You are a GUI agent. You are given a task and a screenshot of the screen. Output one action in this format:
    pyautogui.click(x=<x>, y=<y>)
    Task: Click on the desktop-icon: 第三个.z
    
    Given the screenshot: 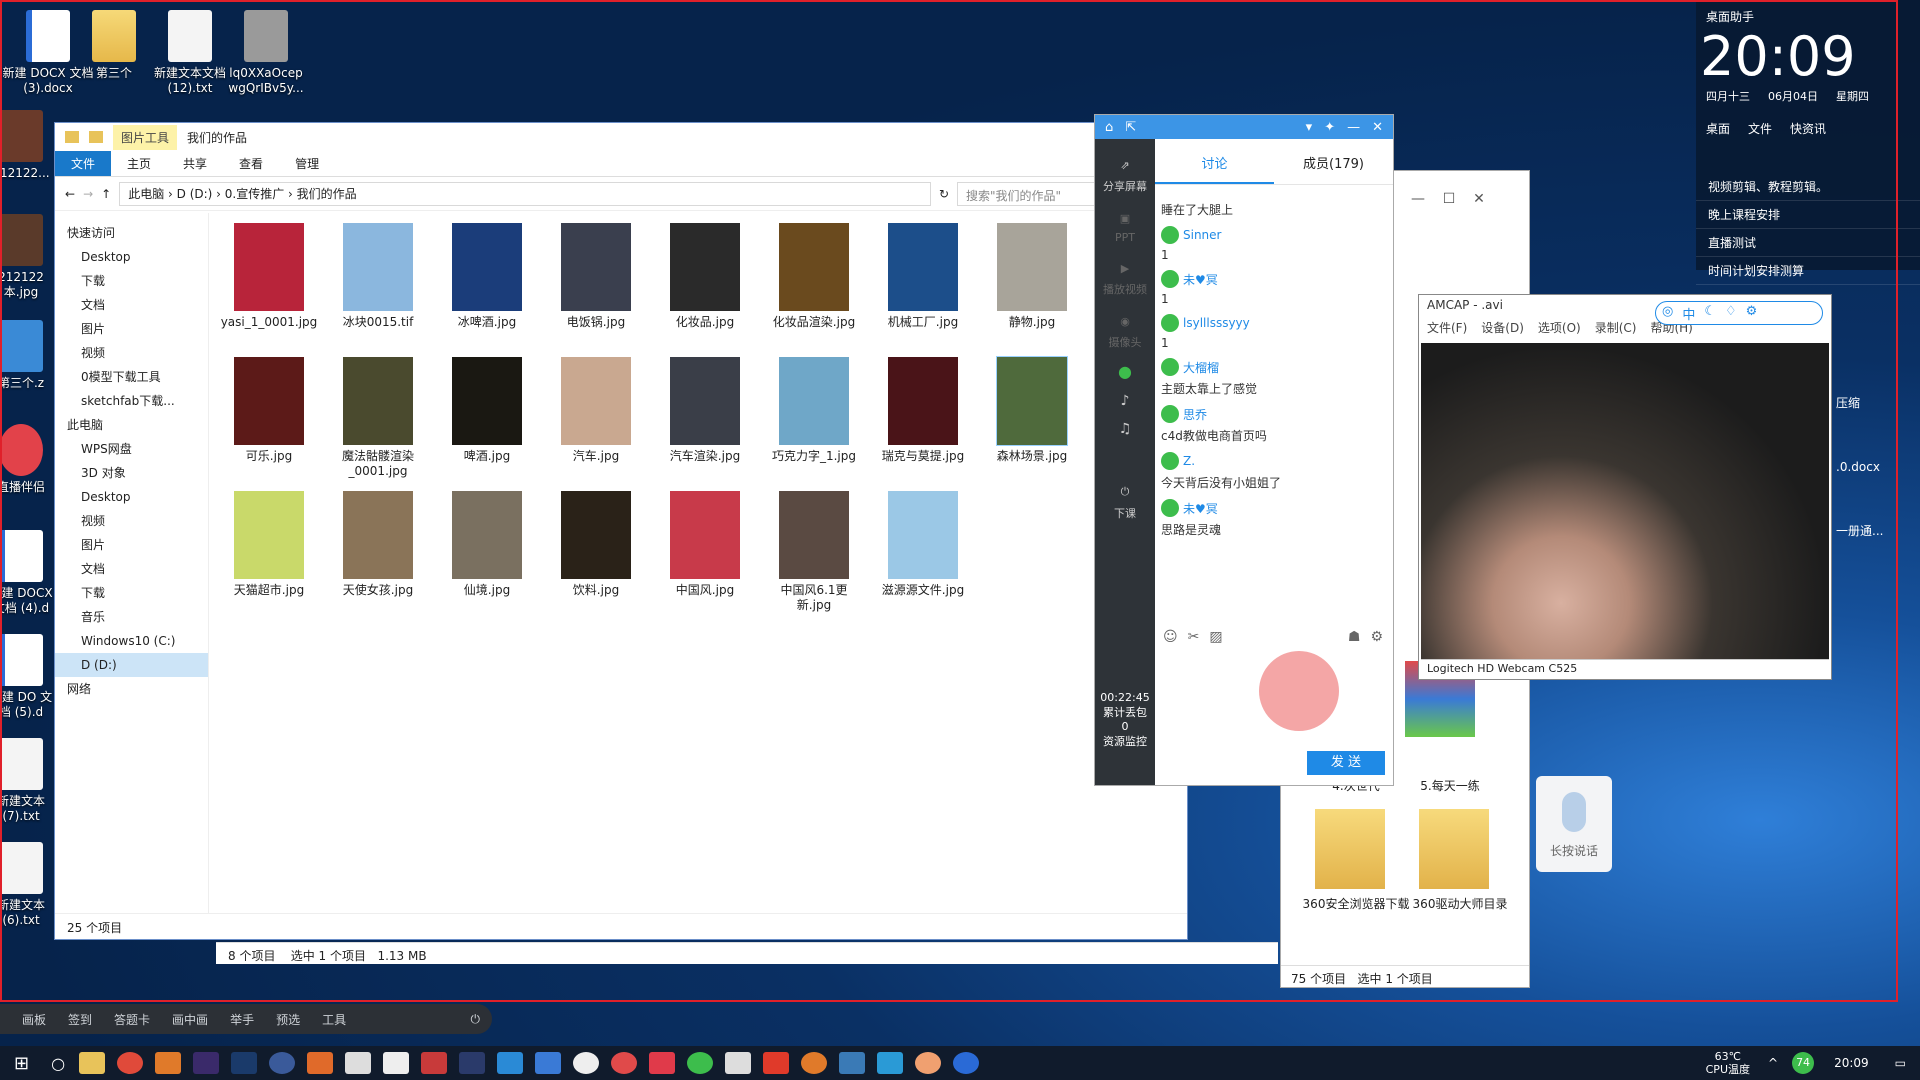 What is the action you would take?
    pyautogui.click(x=28, y=355)
    